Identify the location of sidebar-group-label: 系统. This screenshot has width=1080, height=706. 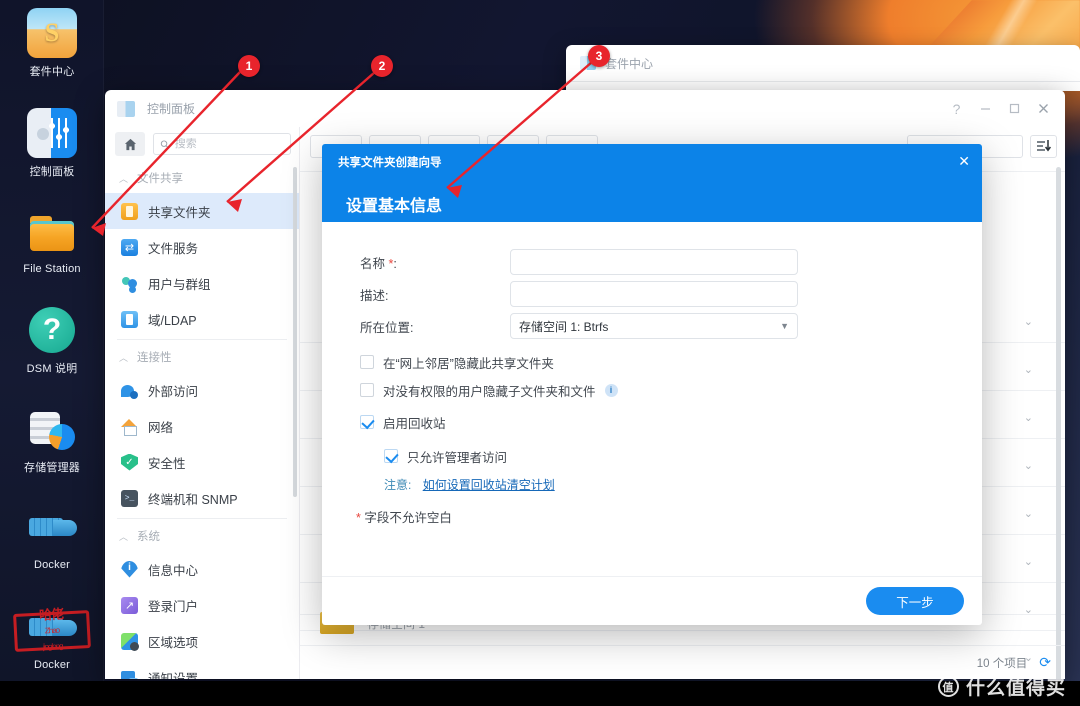
(149, 537).